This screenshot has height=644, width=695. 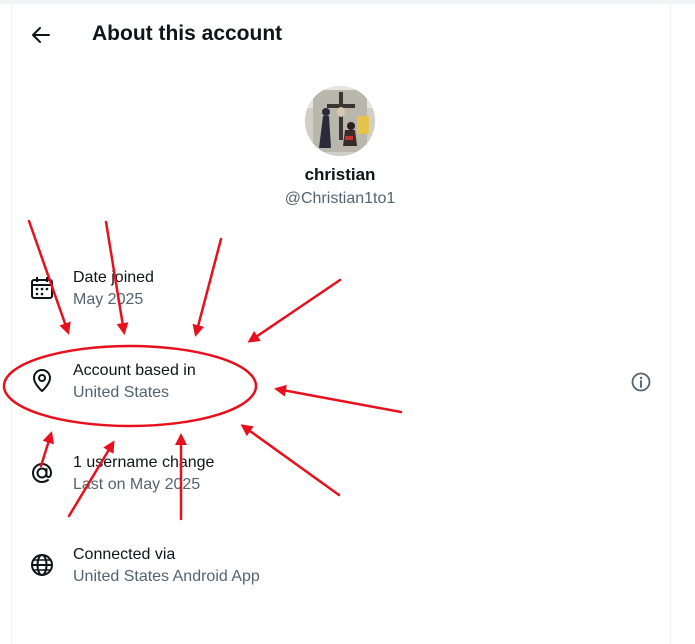 I want to click on username-handle: @Christian1to1, so click(x=340, y=198).